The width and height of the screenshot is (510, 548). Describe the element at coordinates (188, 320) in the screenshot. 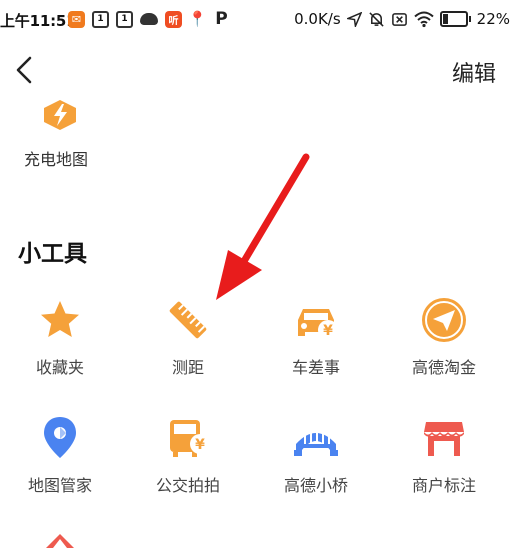

I see `ruler-icon` at that location.